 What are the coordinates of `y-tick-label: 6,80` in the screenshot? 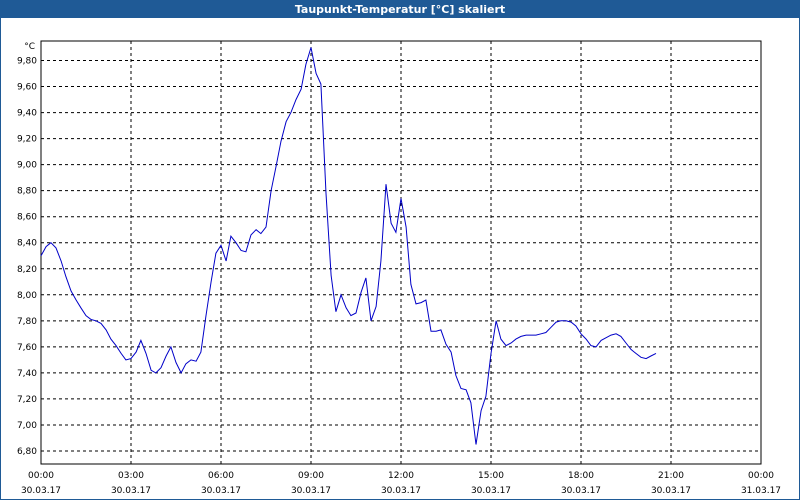 It's located at (27, 452).